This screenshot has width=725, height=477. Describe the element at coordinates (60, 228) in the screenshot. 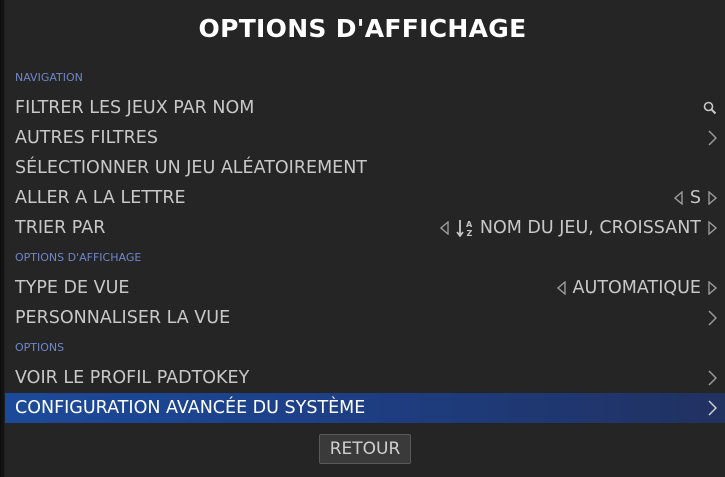

I see `row-label: TRIER PAR` at that location.